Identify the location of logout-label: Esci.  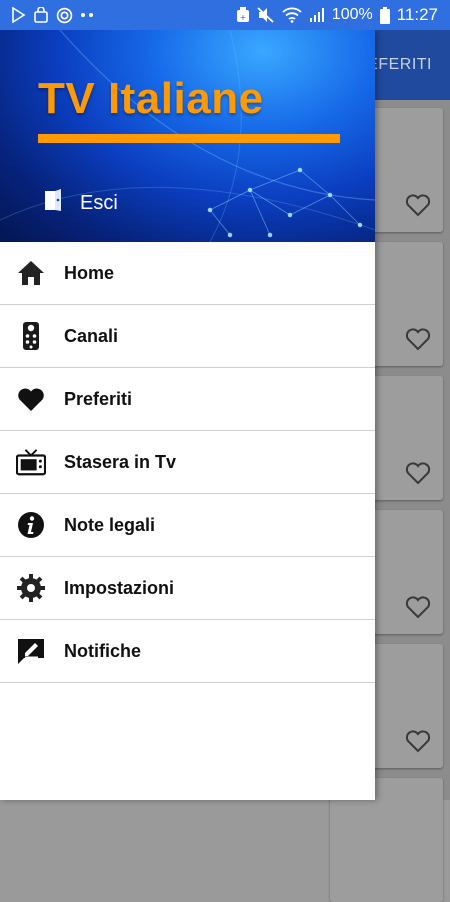
(99, 202).